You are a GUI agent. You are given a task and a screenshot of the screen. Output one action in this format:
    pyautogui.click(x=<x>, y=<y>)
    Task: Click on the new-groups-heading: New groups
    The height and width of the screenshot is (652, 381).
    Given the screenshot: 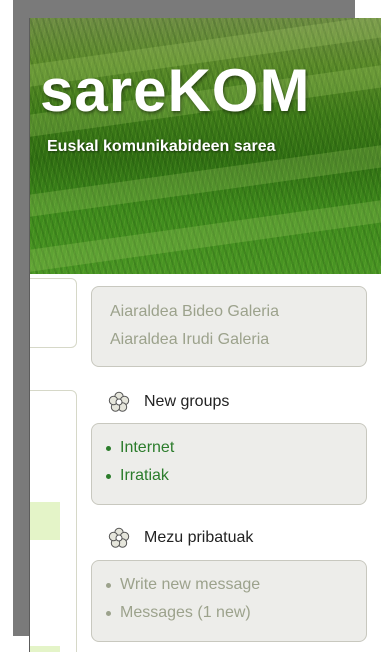 What is the action you would take?
    pyautogui.click(x=168, y=402)
    